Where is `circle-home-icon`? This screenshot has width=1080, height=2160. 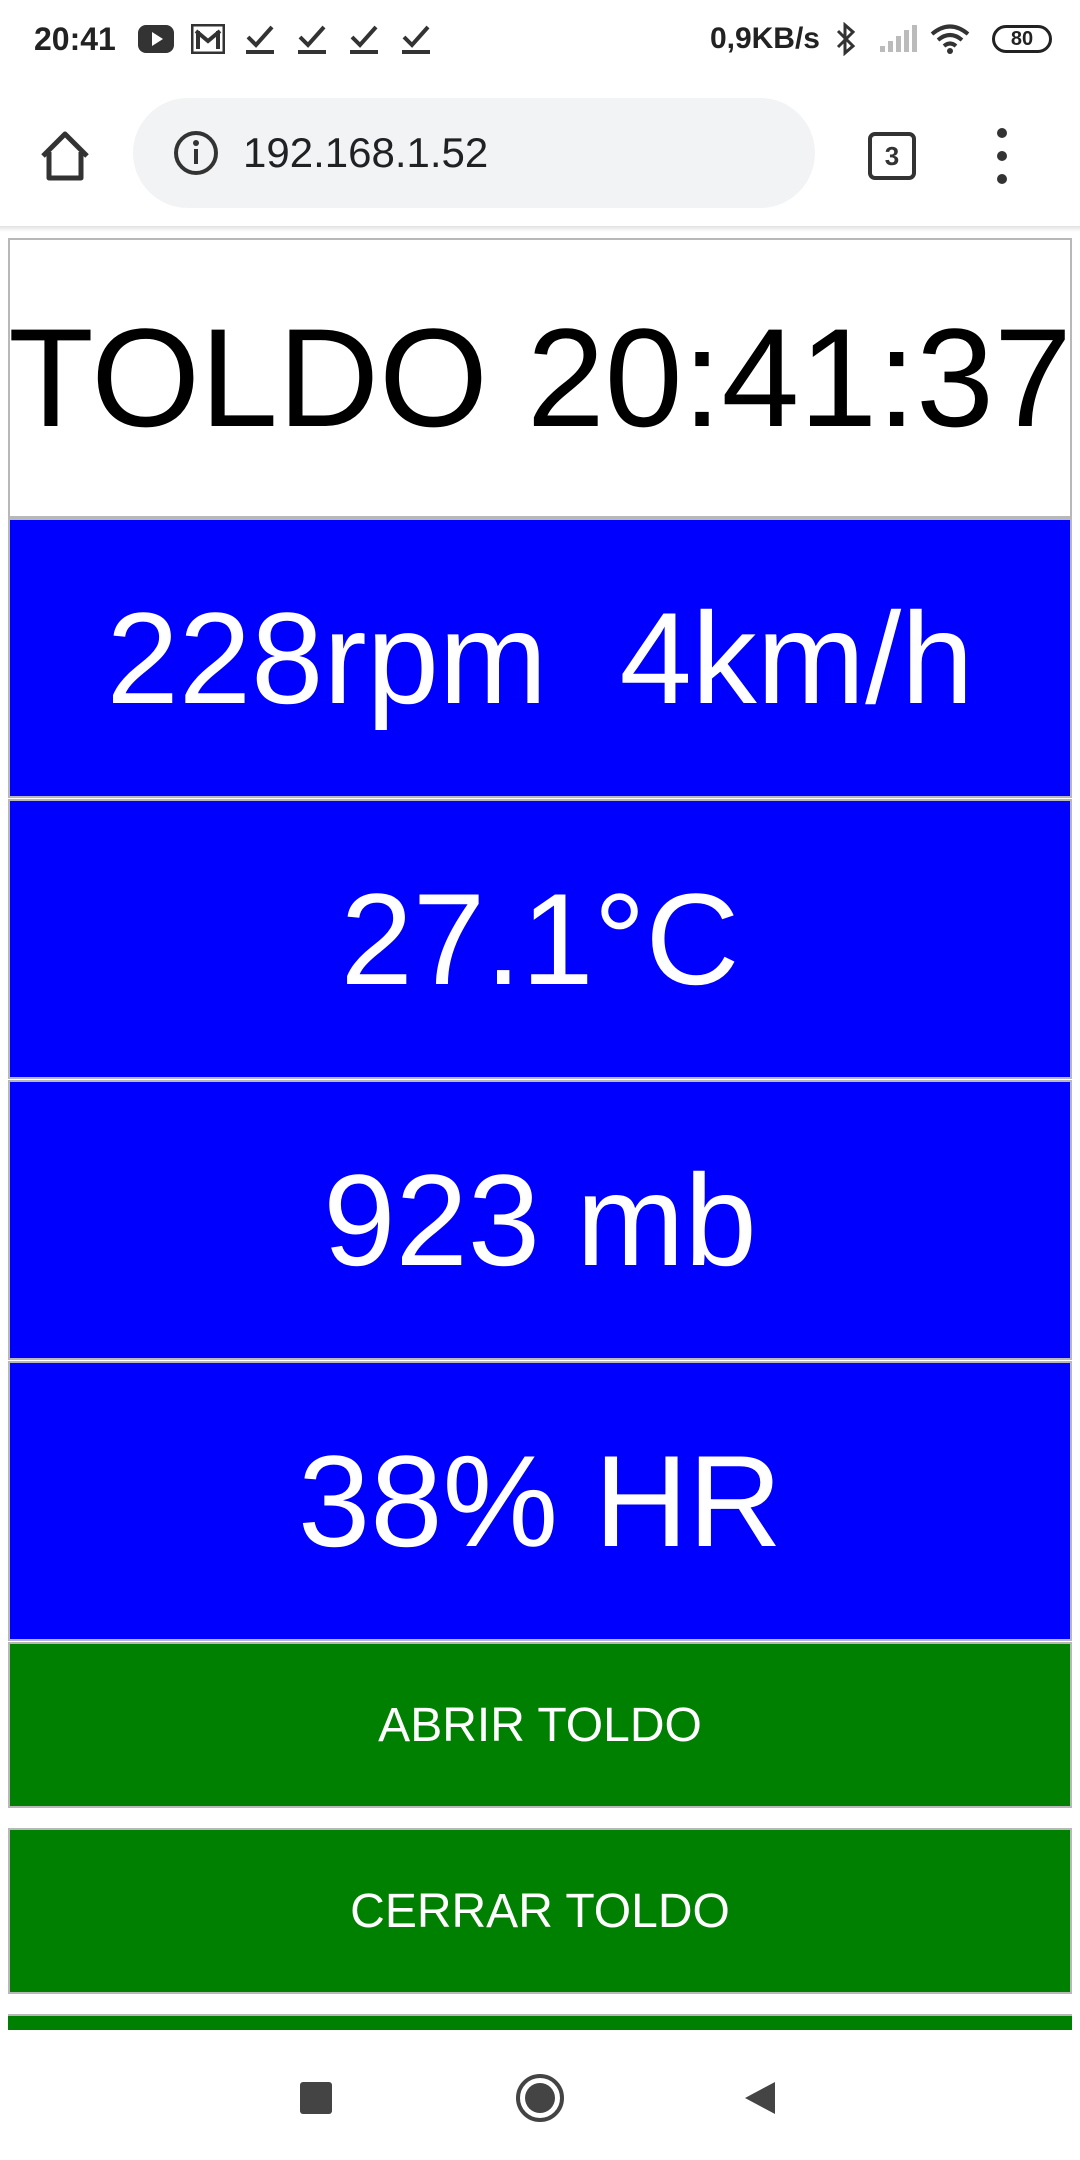
circle-home-icon is located at coordinates (540, 2098).